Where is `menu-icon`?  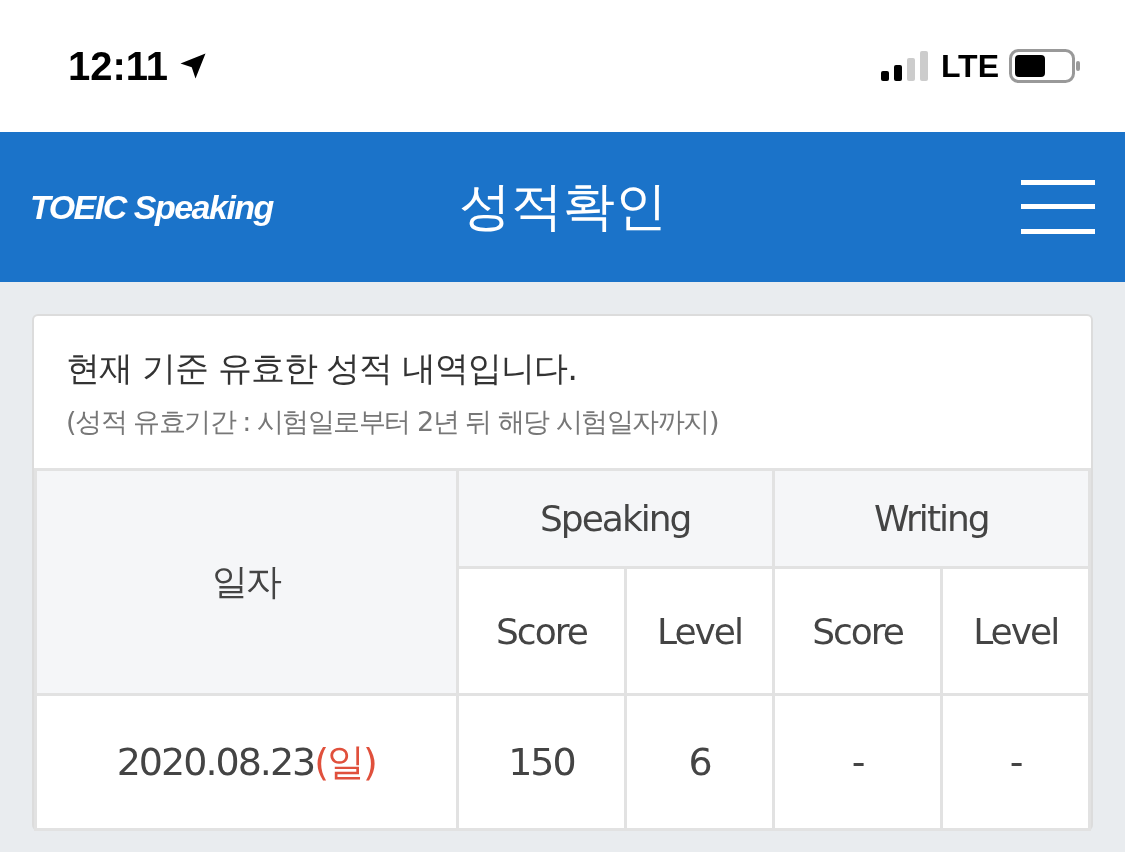
menu-icon is located at coordinates (1058, 207).